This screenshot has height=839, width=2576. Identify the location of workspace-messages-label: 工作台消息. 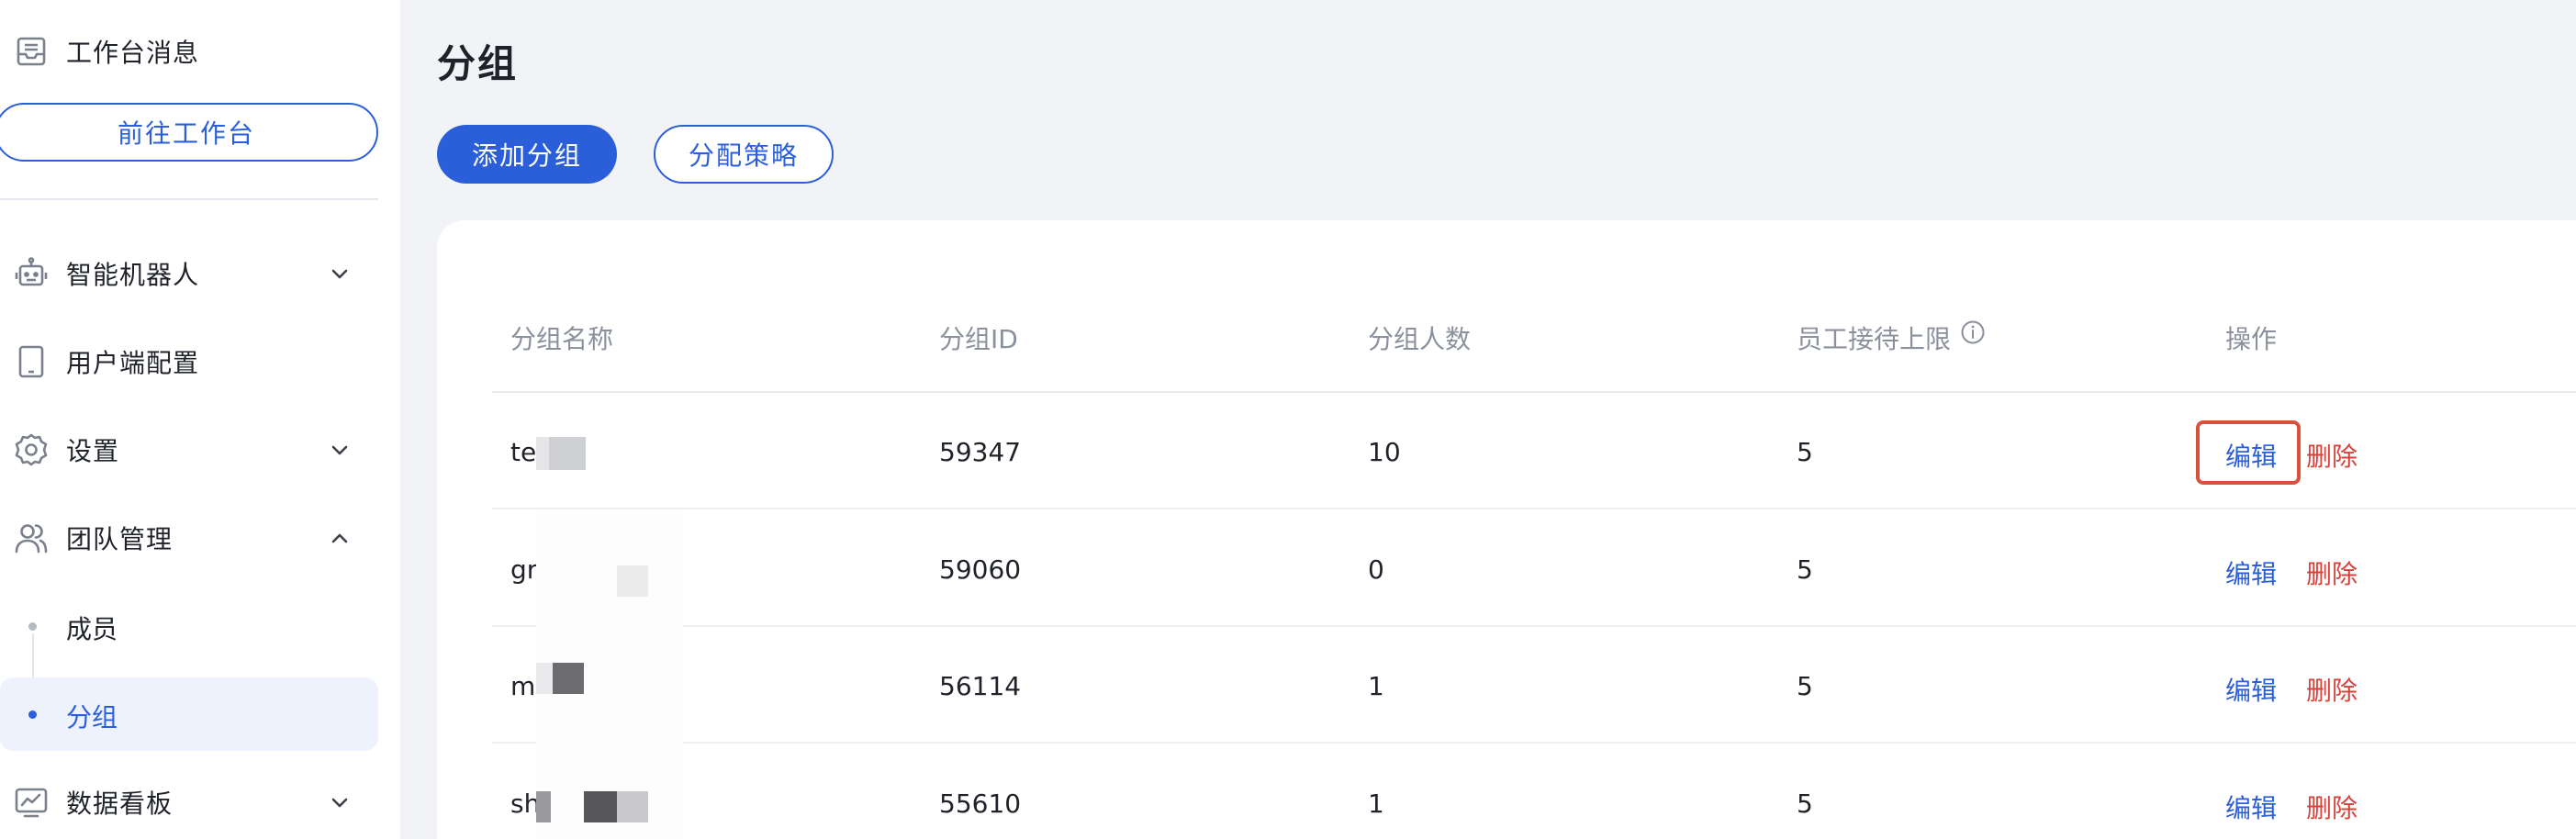
(133, 53).